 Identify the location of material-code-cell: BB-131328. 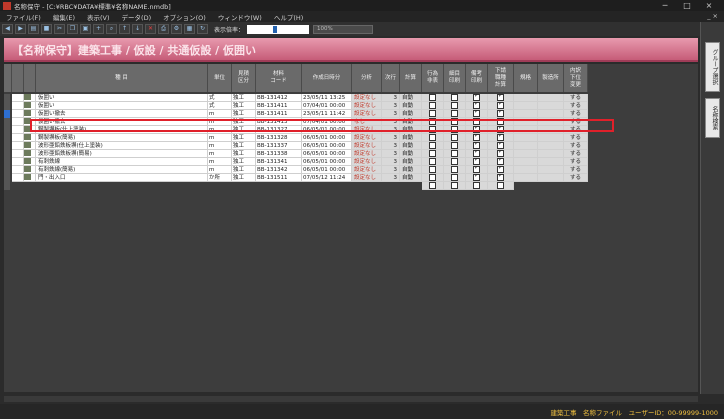
(279, 138).